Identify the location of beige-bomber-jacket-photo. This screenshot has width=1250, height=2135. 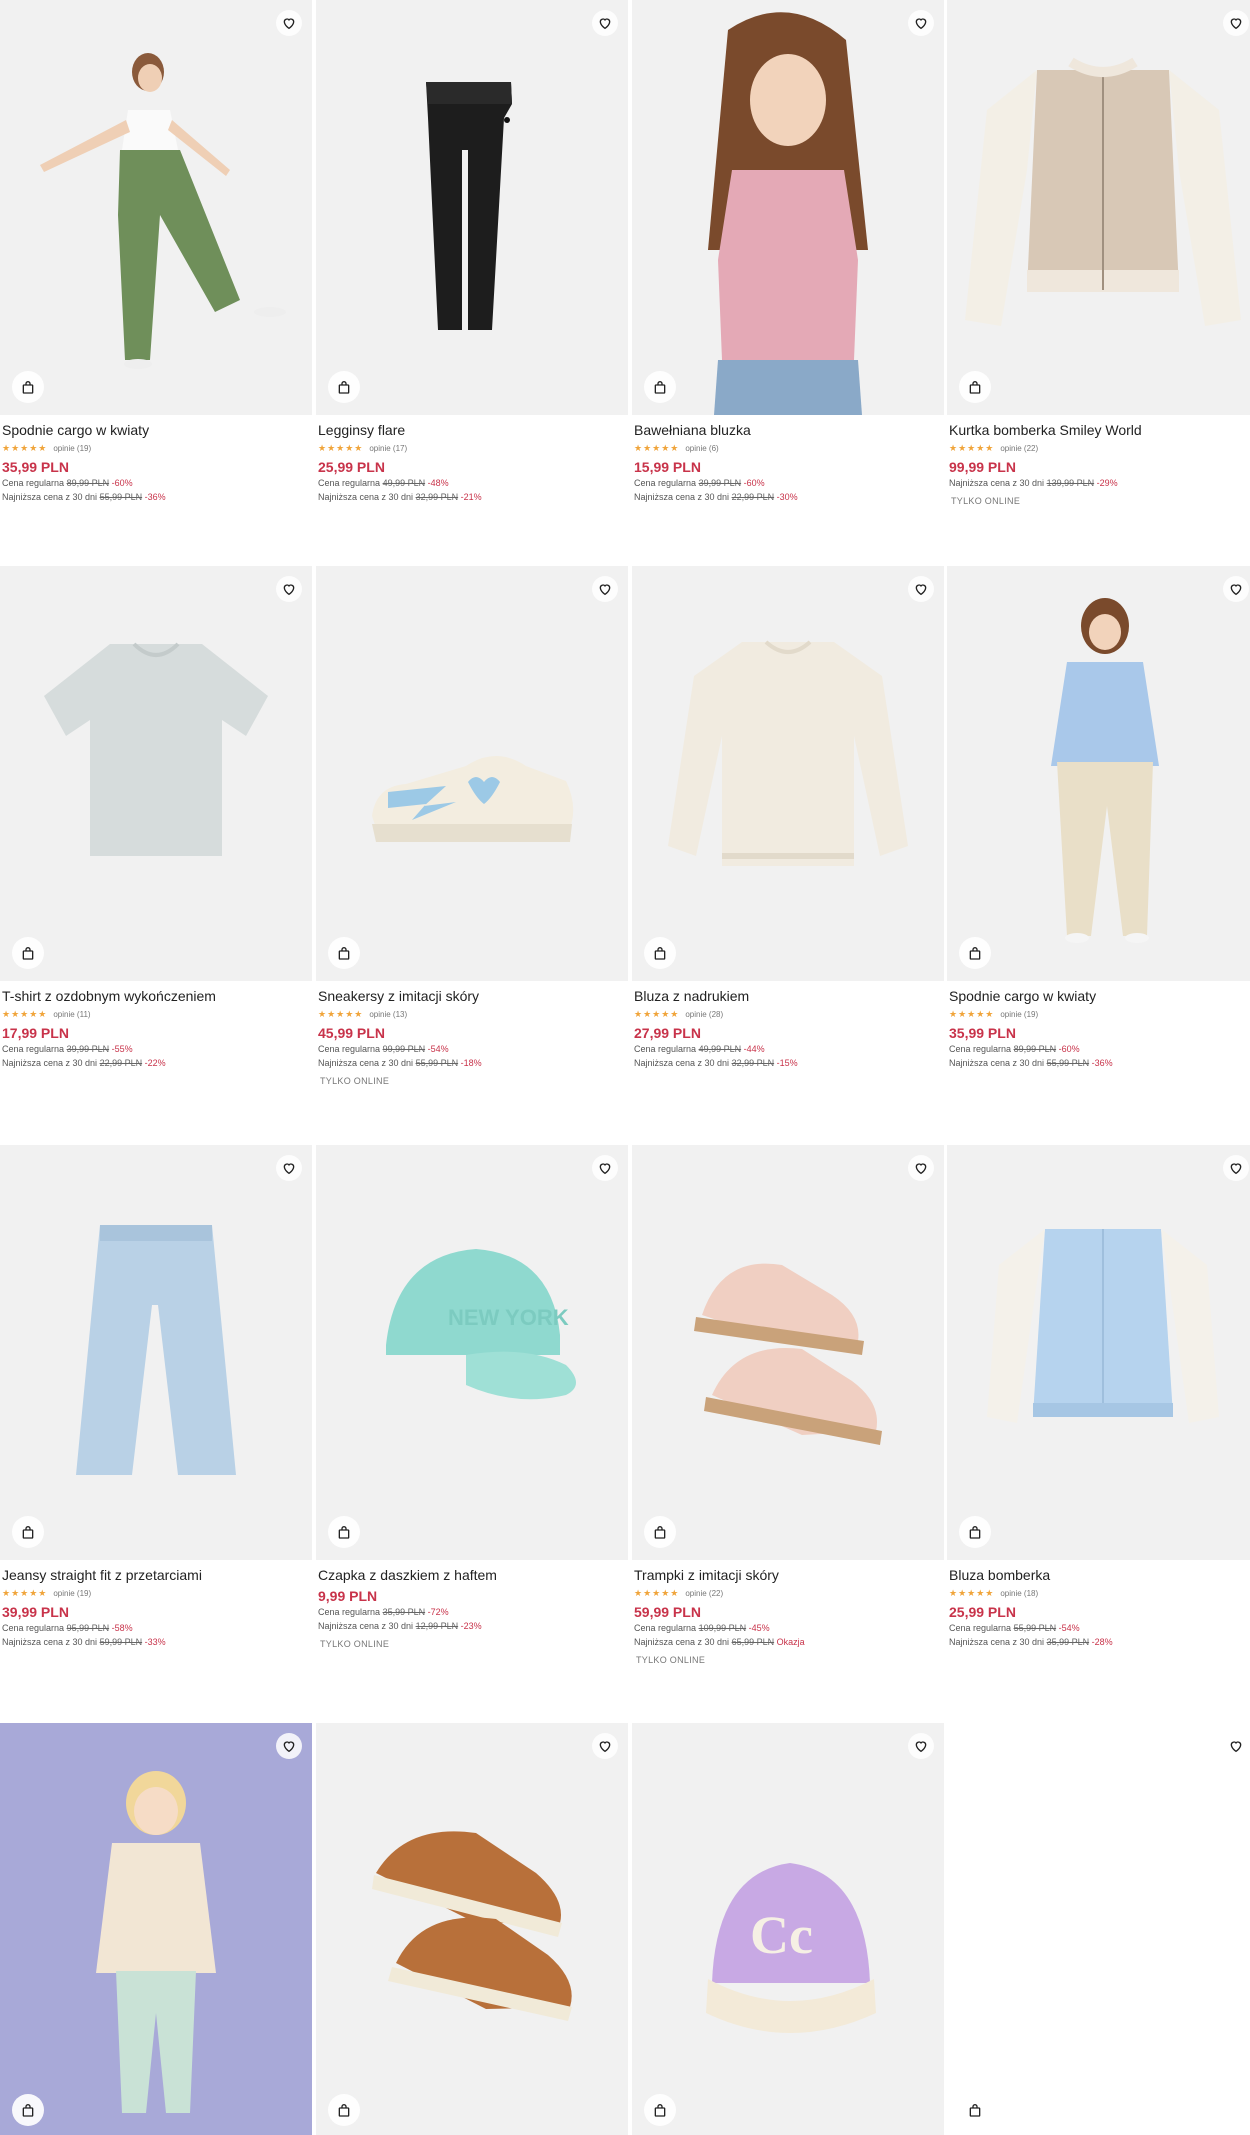
(1103, 191).